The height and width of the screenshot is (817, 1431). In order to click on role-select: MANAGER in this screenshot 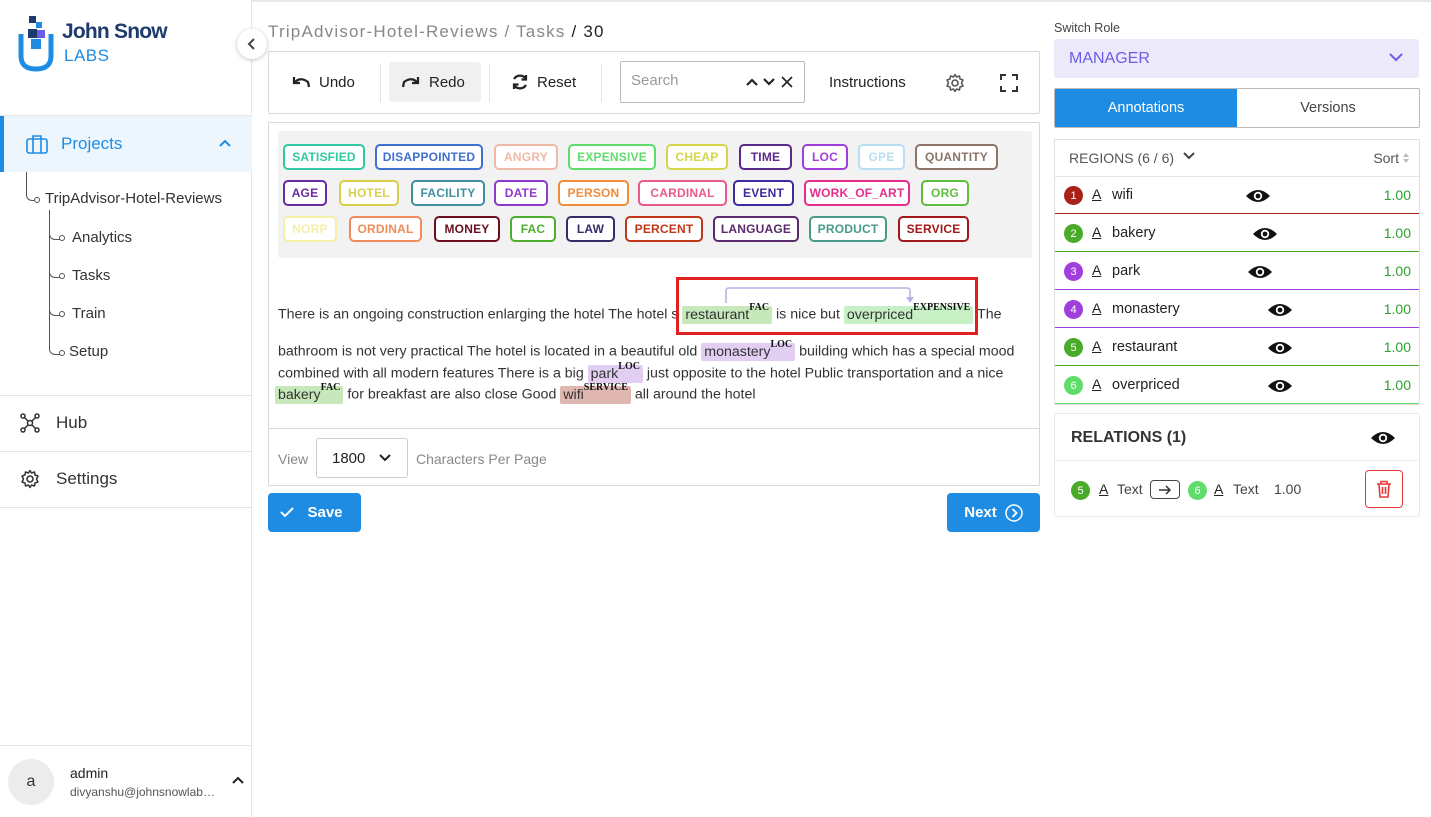, I will do `click(1236, 58)`.